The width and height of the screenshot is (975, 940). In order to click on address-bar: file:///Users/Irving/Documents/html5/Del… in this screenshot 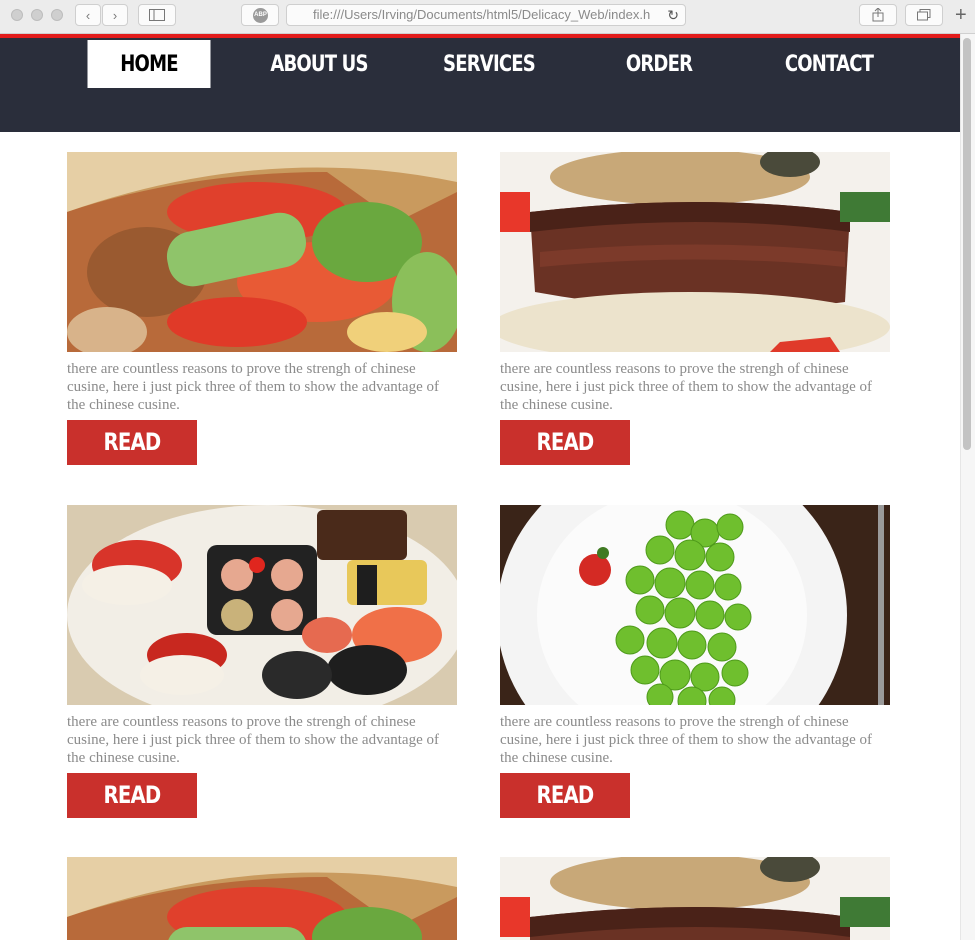, I will do `click(486, 15)`.